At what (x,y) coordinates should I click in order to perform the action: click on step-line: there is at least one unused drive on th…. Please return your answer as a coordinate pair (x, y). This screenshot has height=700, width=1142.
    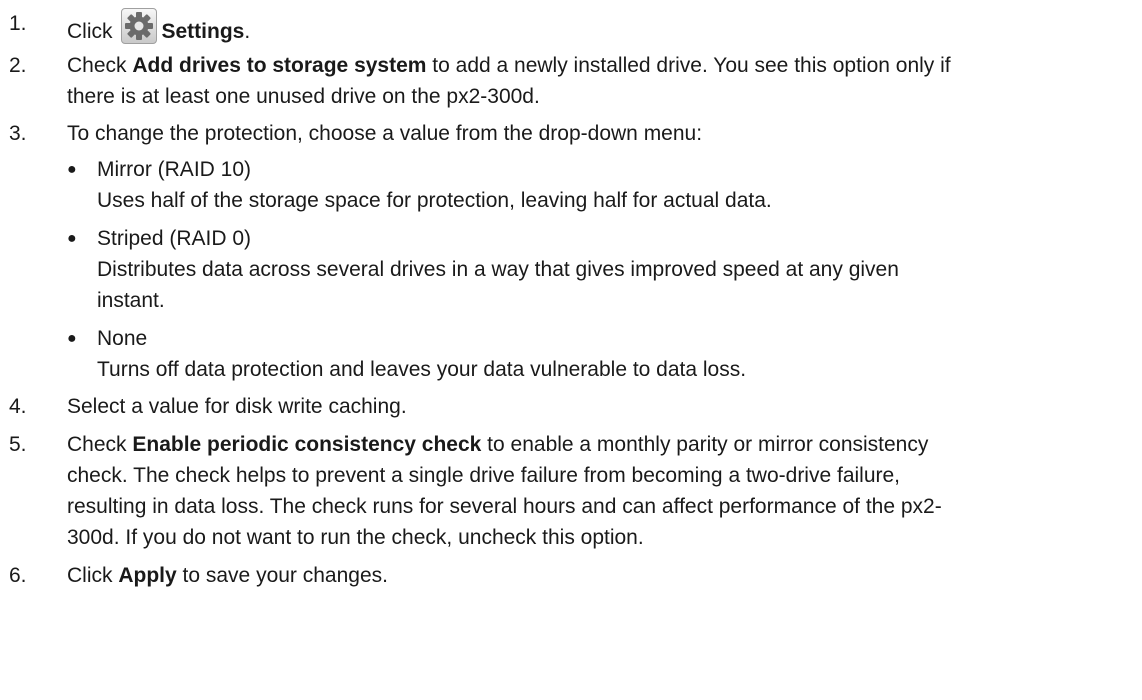
    Looking at the image, I should click on (303, 96).